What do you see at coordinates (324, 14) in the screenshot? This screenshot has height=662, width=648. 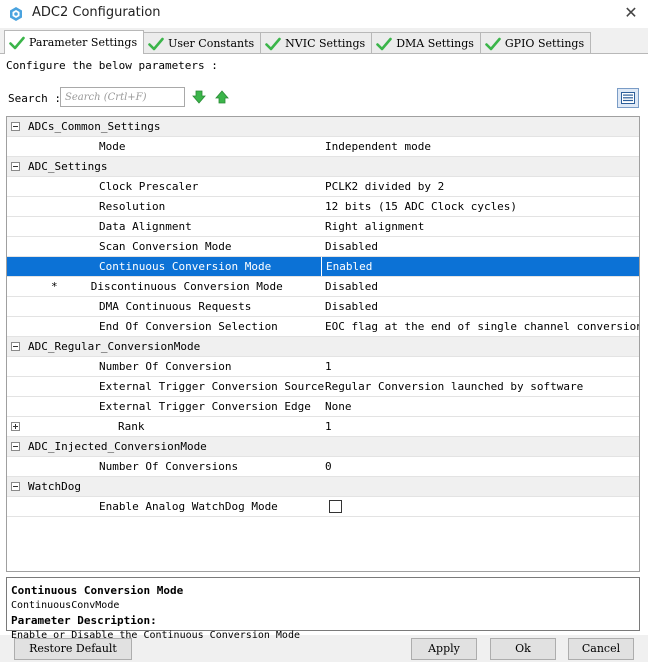 I see `title-bar: ADC2 Configuration ✕` at bounding box center [324, 14].